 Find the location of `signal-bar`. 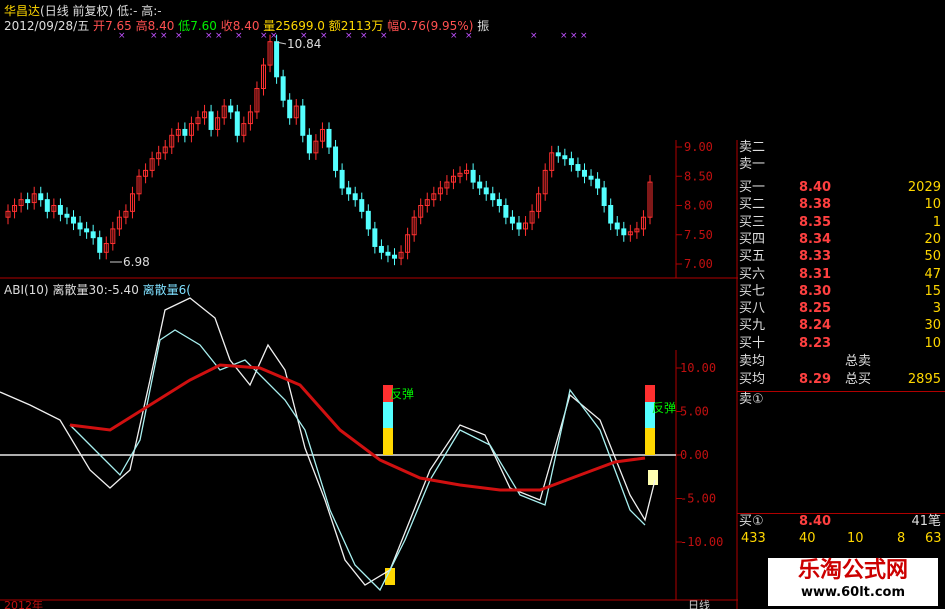

signal-bar is located at coordinates (388, 415).